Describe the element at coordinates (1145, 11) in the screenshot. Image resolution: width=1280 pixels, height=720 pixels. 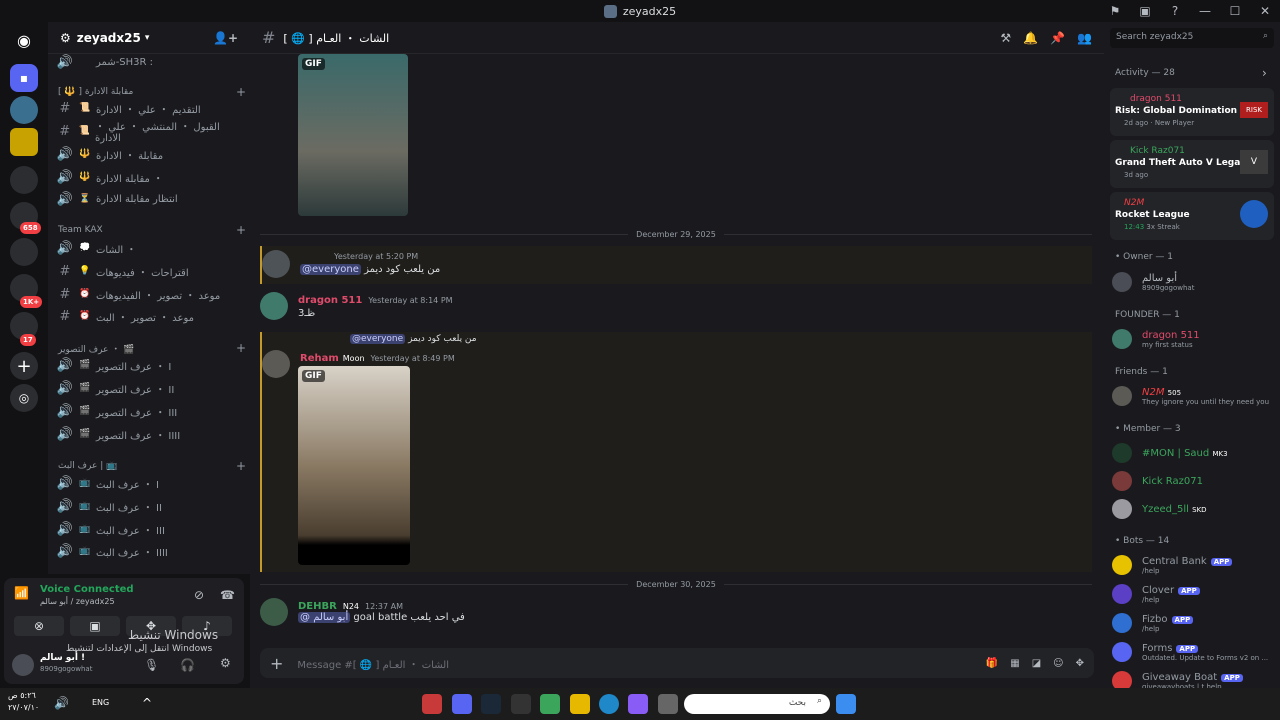
I see `window-icon: ▣` at that location.